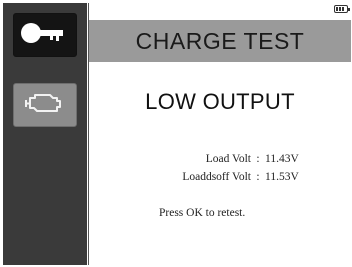 The width and height of the screenshot is (352, 267). I want to click on key-icon, so click(45, 35).